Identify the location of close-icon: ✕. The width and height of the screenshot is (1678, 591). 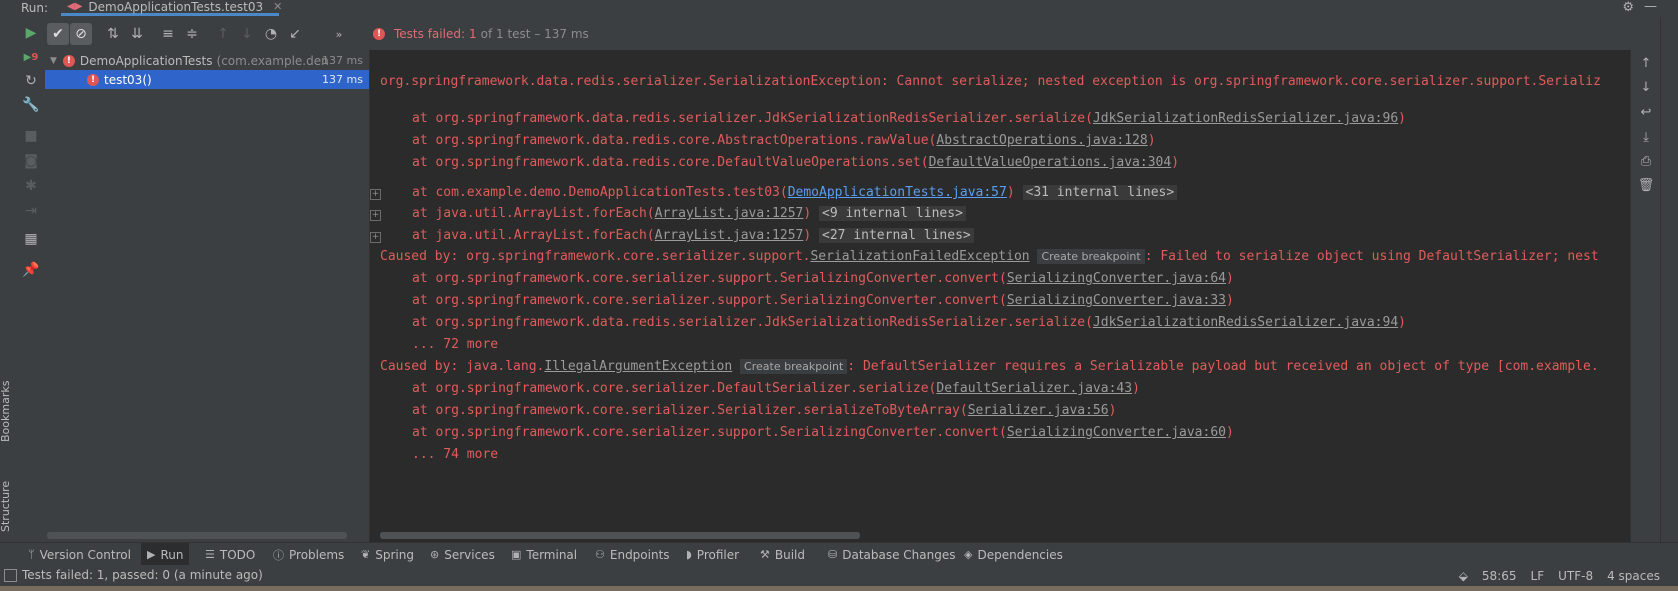
(277, 6).